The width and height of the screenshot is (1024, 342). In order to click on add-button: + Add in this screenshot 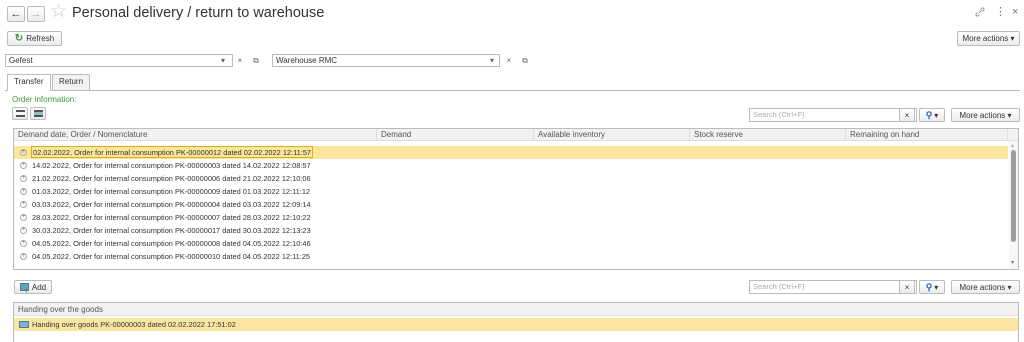, I will do `click(33, 287)`.